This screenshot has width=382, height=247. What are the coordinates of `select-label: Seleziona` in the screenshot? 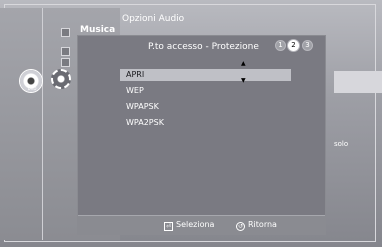 It's located at (195, 224).